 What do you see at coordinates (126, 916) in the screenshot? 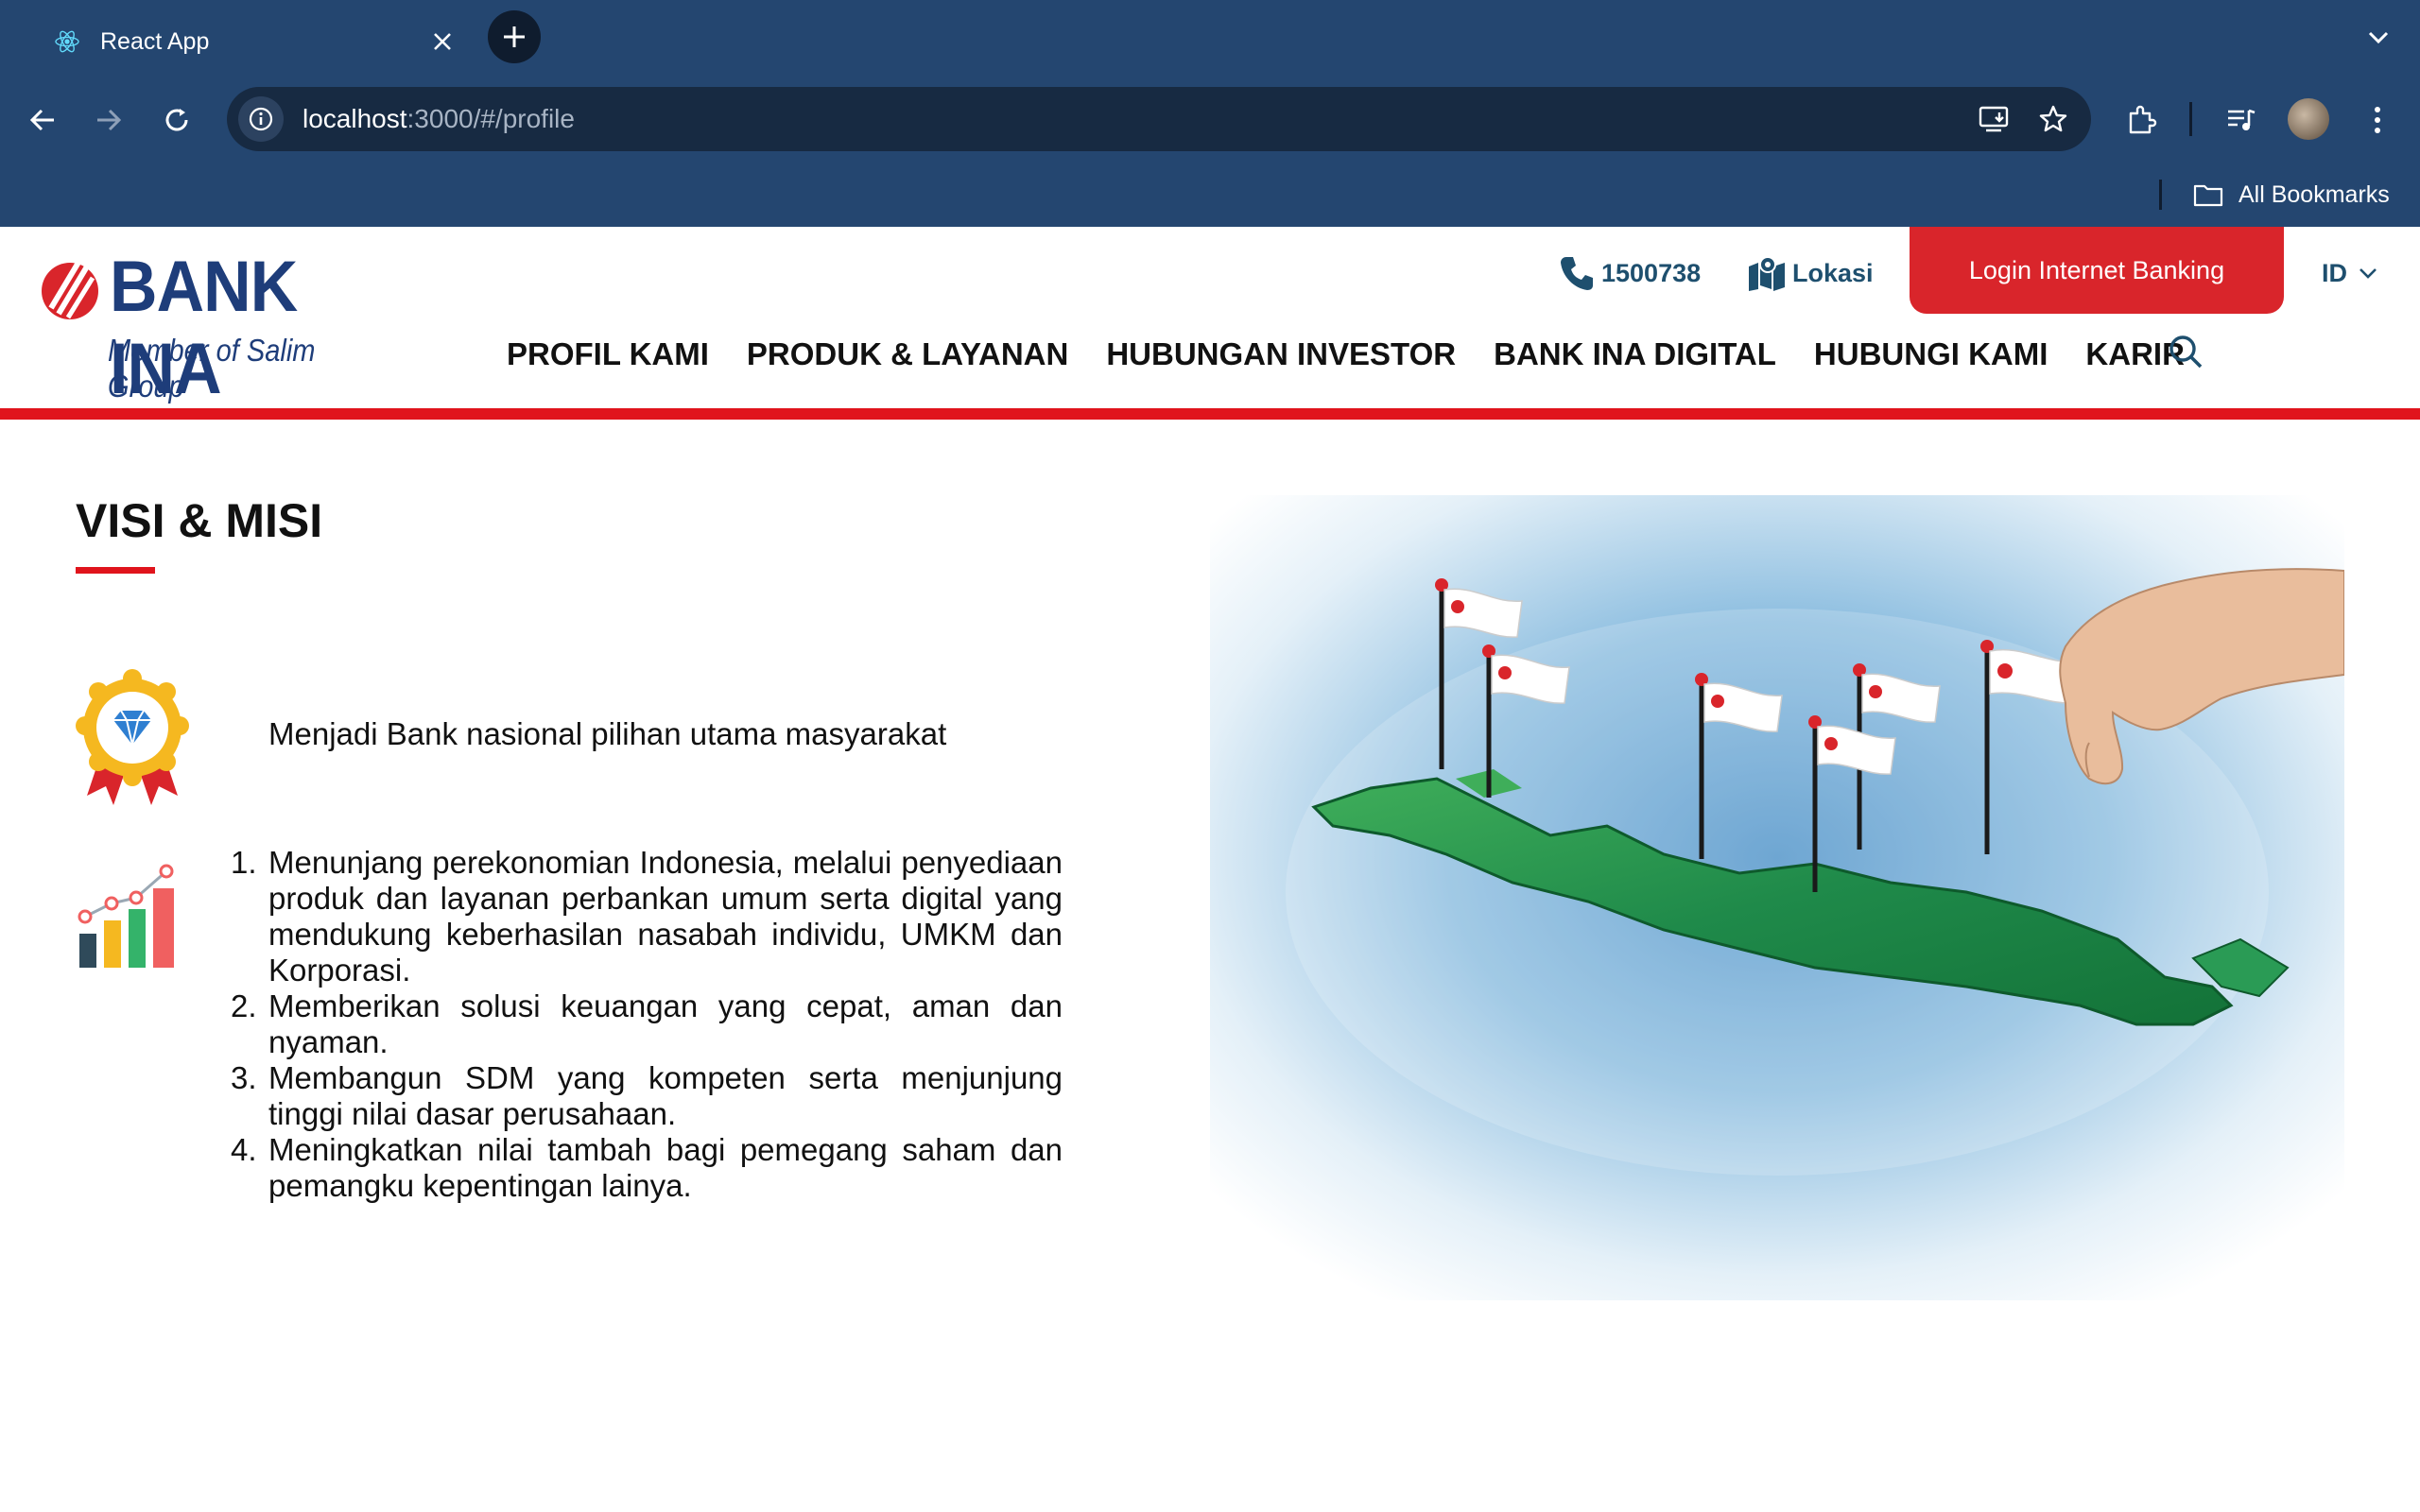
I see `growth-chart-icon` at bounding box center [126, 916].